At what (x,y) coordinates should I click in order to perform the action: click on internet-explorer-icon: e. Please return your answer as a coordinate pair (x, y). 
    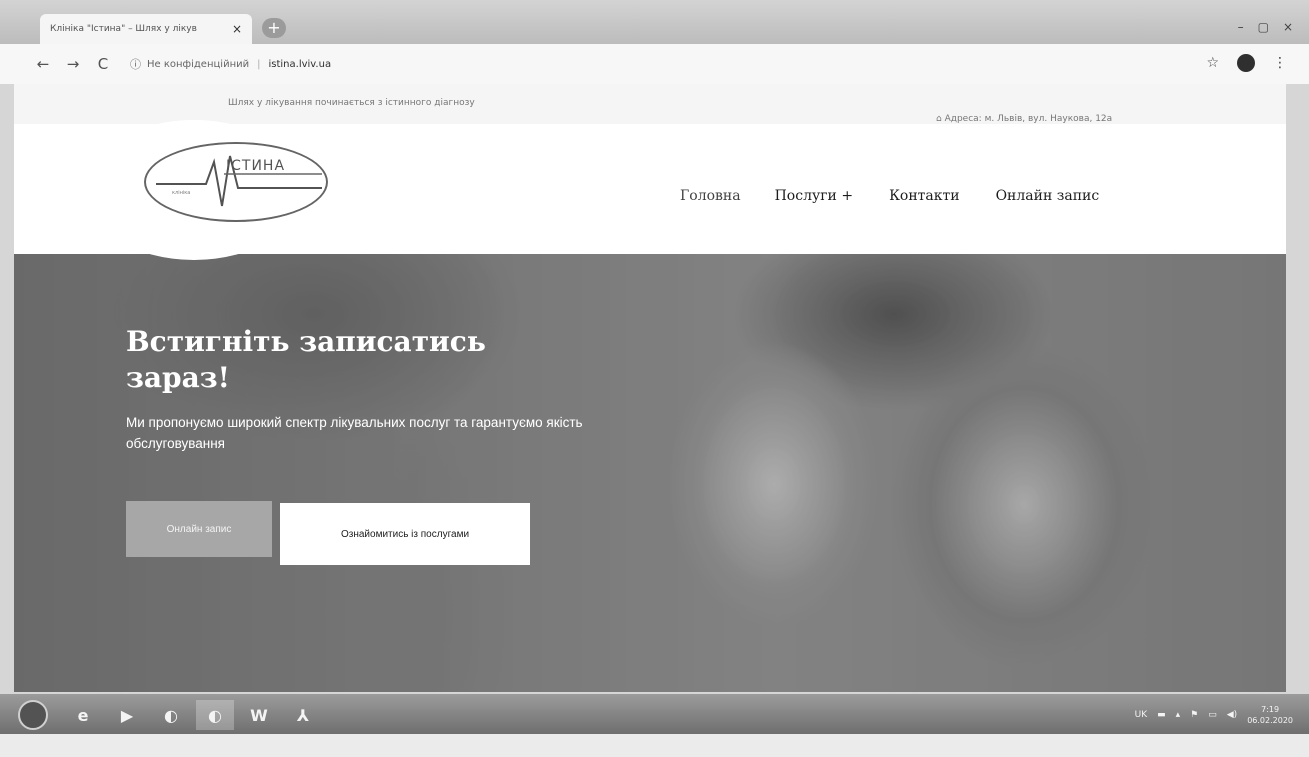
    Looking at the image, I should click on (83, 715).